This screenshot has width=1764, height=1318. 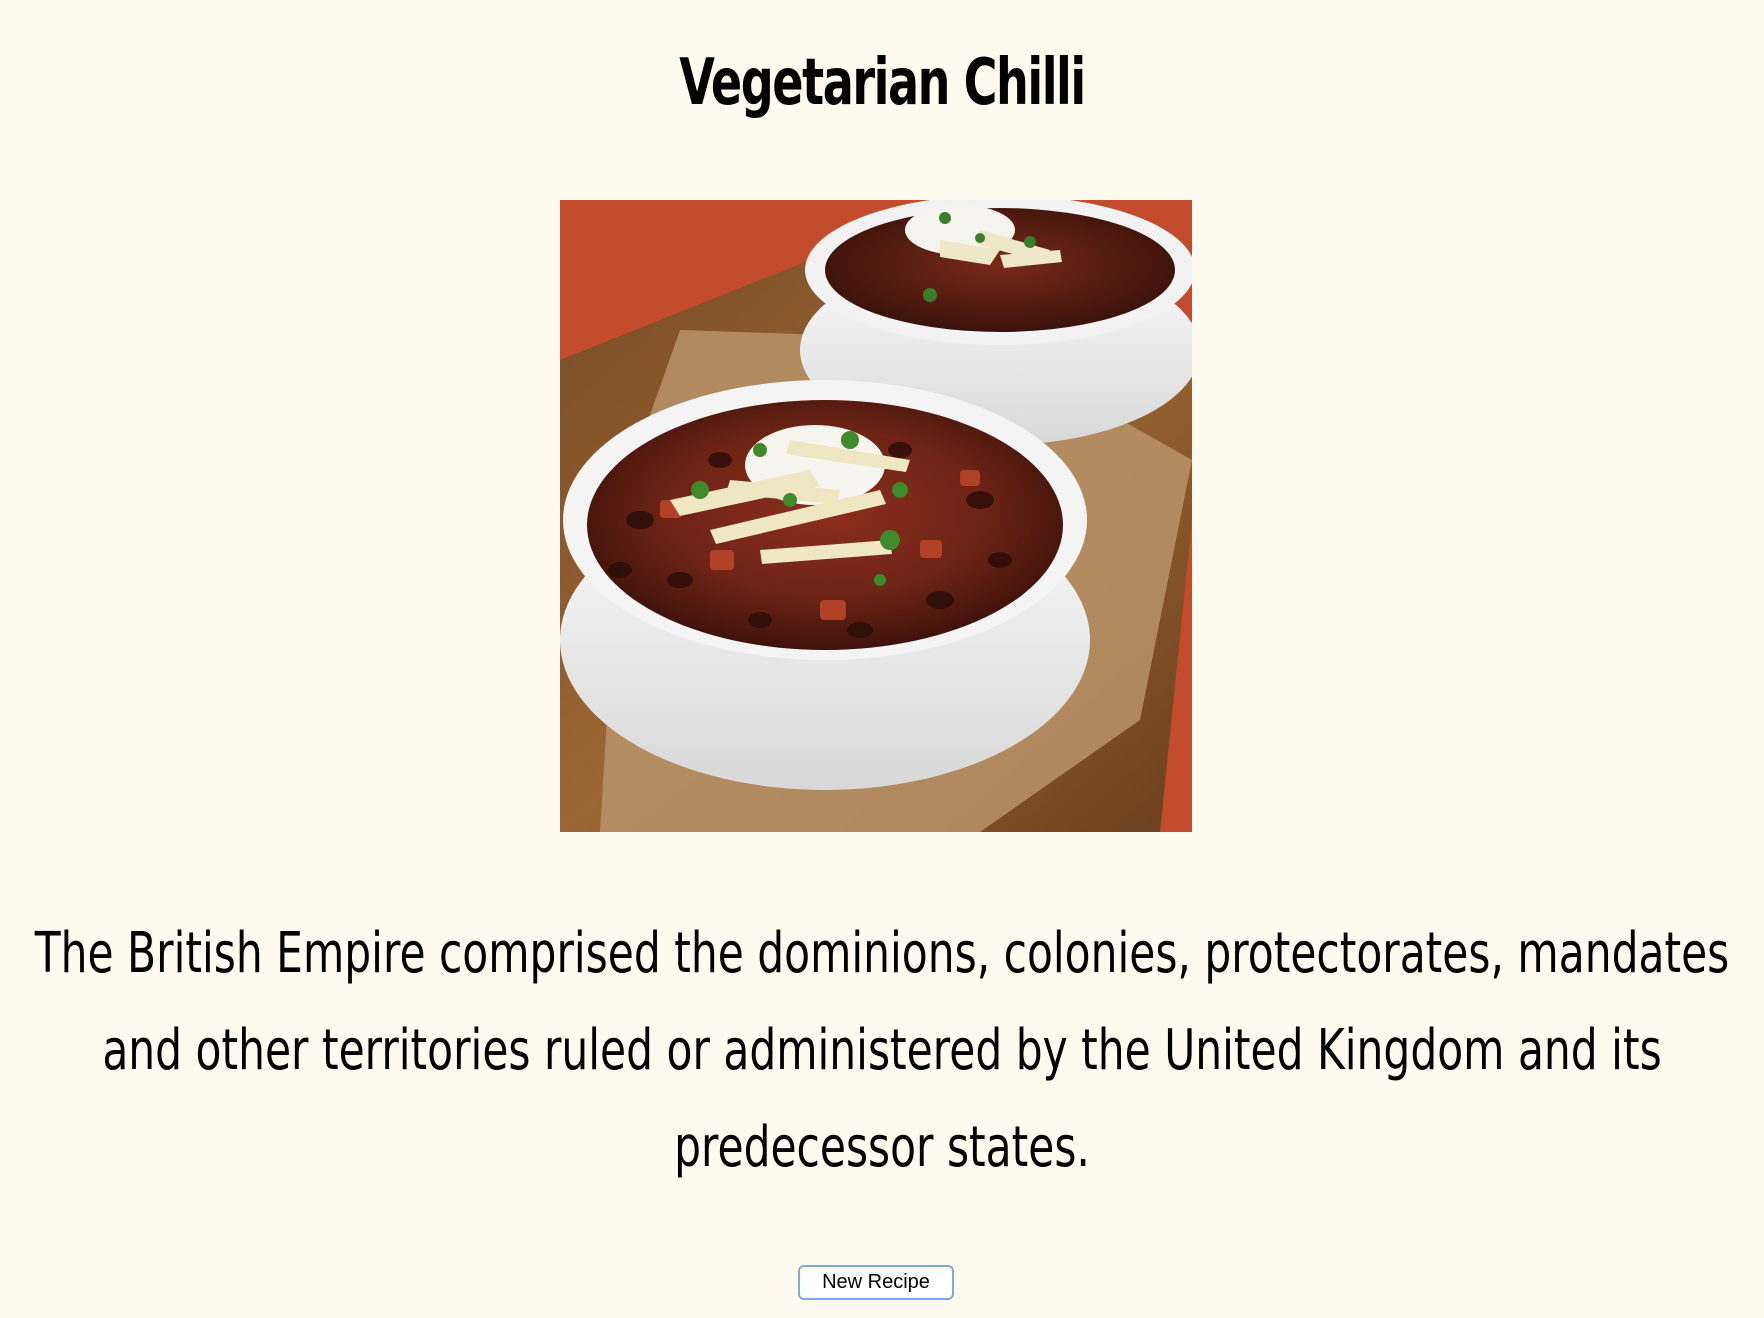 What do you see at coordinates (882, 83) in the screenshot?
I see `recipe-title: Vegetarian Chilli` at bounding box center [882, 83].